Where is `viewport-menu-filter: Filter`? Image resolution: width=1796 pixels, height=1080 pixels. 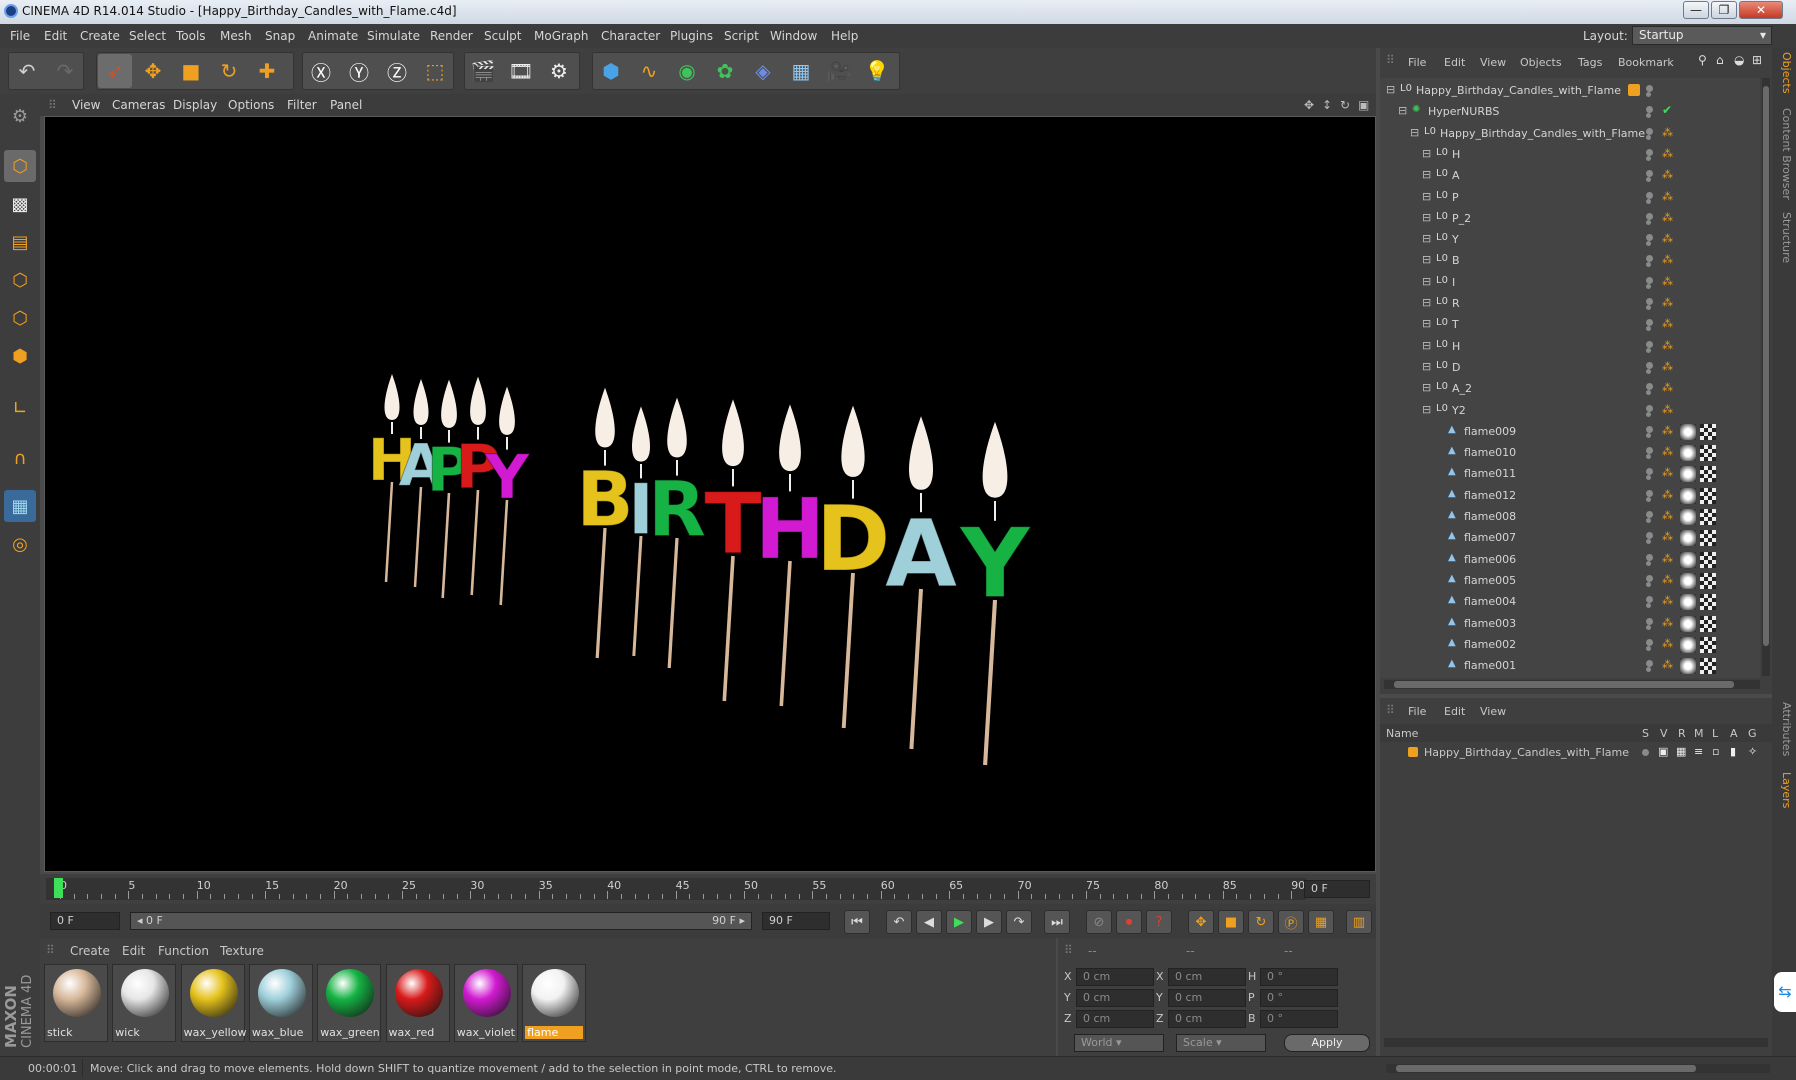
viewport-menu-filter: Filter is located at coordinates (302, 105).